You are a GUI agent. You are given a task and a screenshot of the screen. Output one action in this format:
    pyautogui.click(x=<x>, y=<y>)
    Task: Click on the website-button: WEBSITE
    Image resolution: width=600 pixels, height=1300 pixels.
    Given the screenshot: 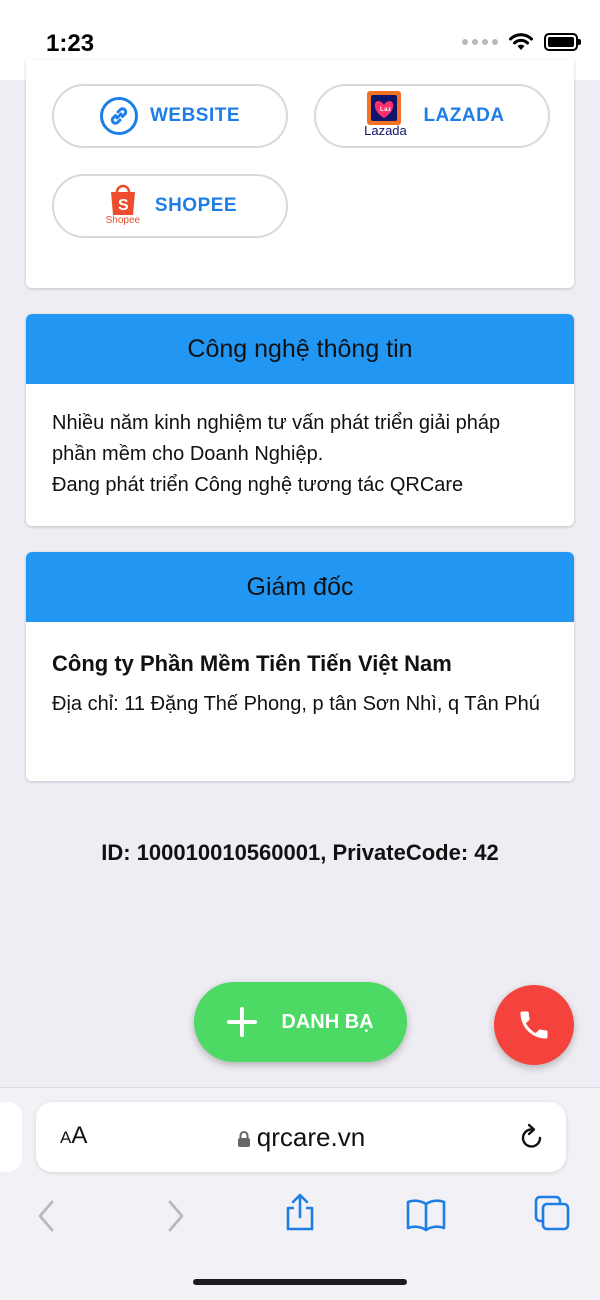 What is the action you would take?
    pyautogui.click(x=170, y=116)
    